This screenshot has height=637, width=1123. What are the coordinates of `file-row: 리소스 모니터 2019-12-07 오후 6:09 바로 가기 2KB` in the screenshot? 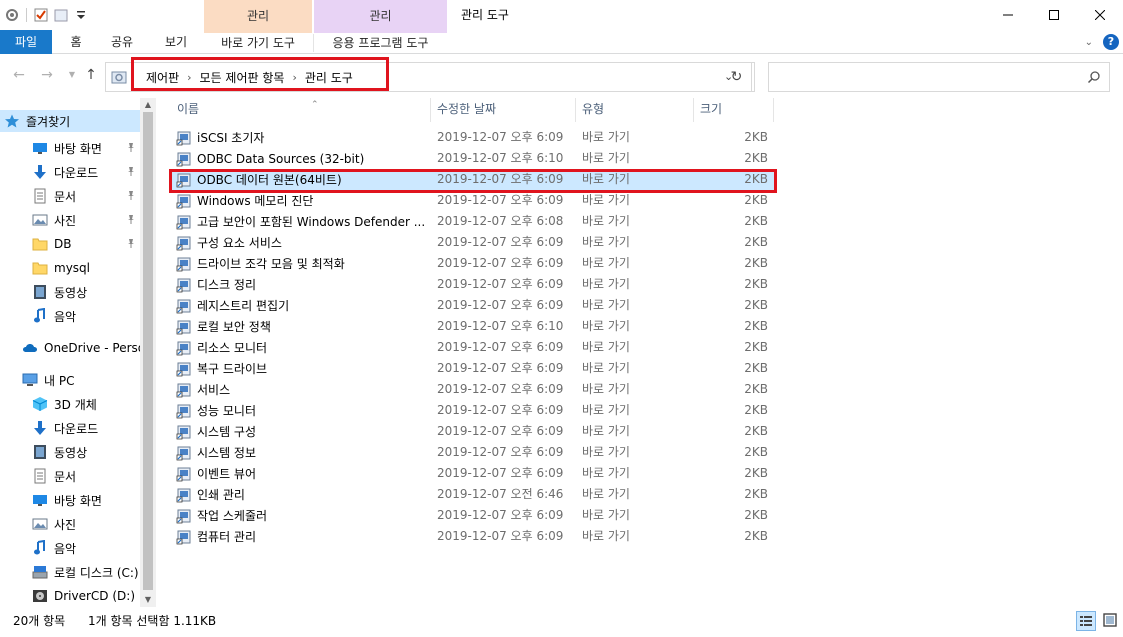 It's located at (473, 347).